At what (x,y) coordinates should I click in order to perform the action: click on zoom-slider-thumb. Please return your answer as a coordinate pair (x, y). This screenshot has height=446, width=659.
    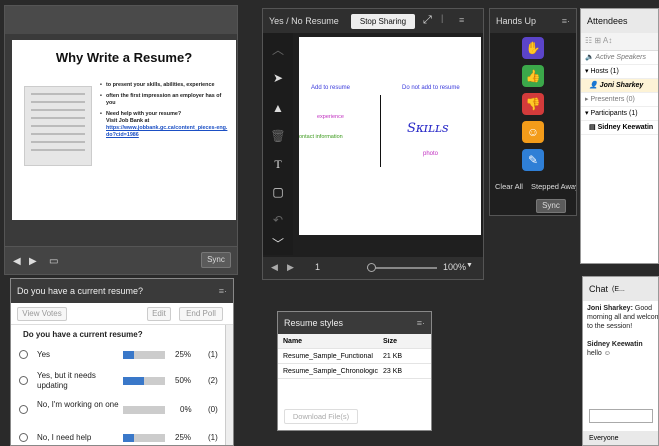
    Looking at the image, I should click on (371, 267).